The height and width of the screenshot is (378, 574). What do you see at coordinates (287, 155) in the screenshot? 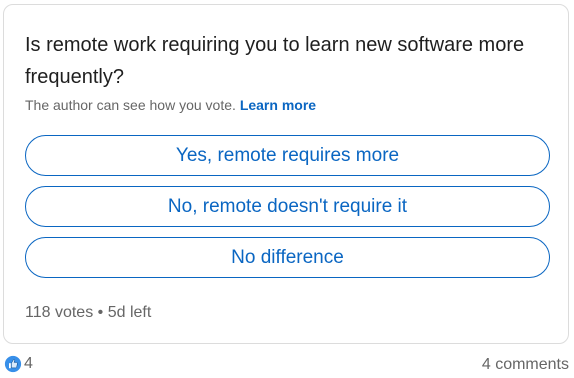
I see `poll-option-yes-remote-requires-more: Yes, remote requires more` at bounding box center [287, 155].